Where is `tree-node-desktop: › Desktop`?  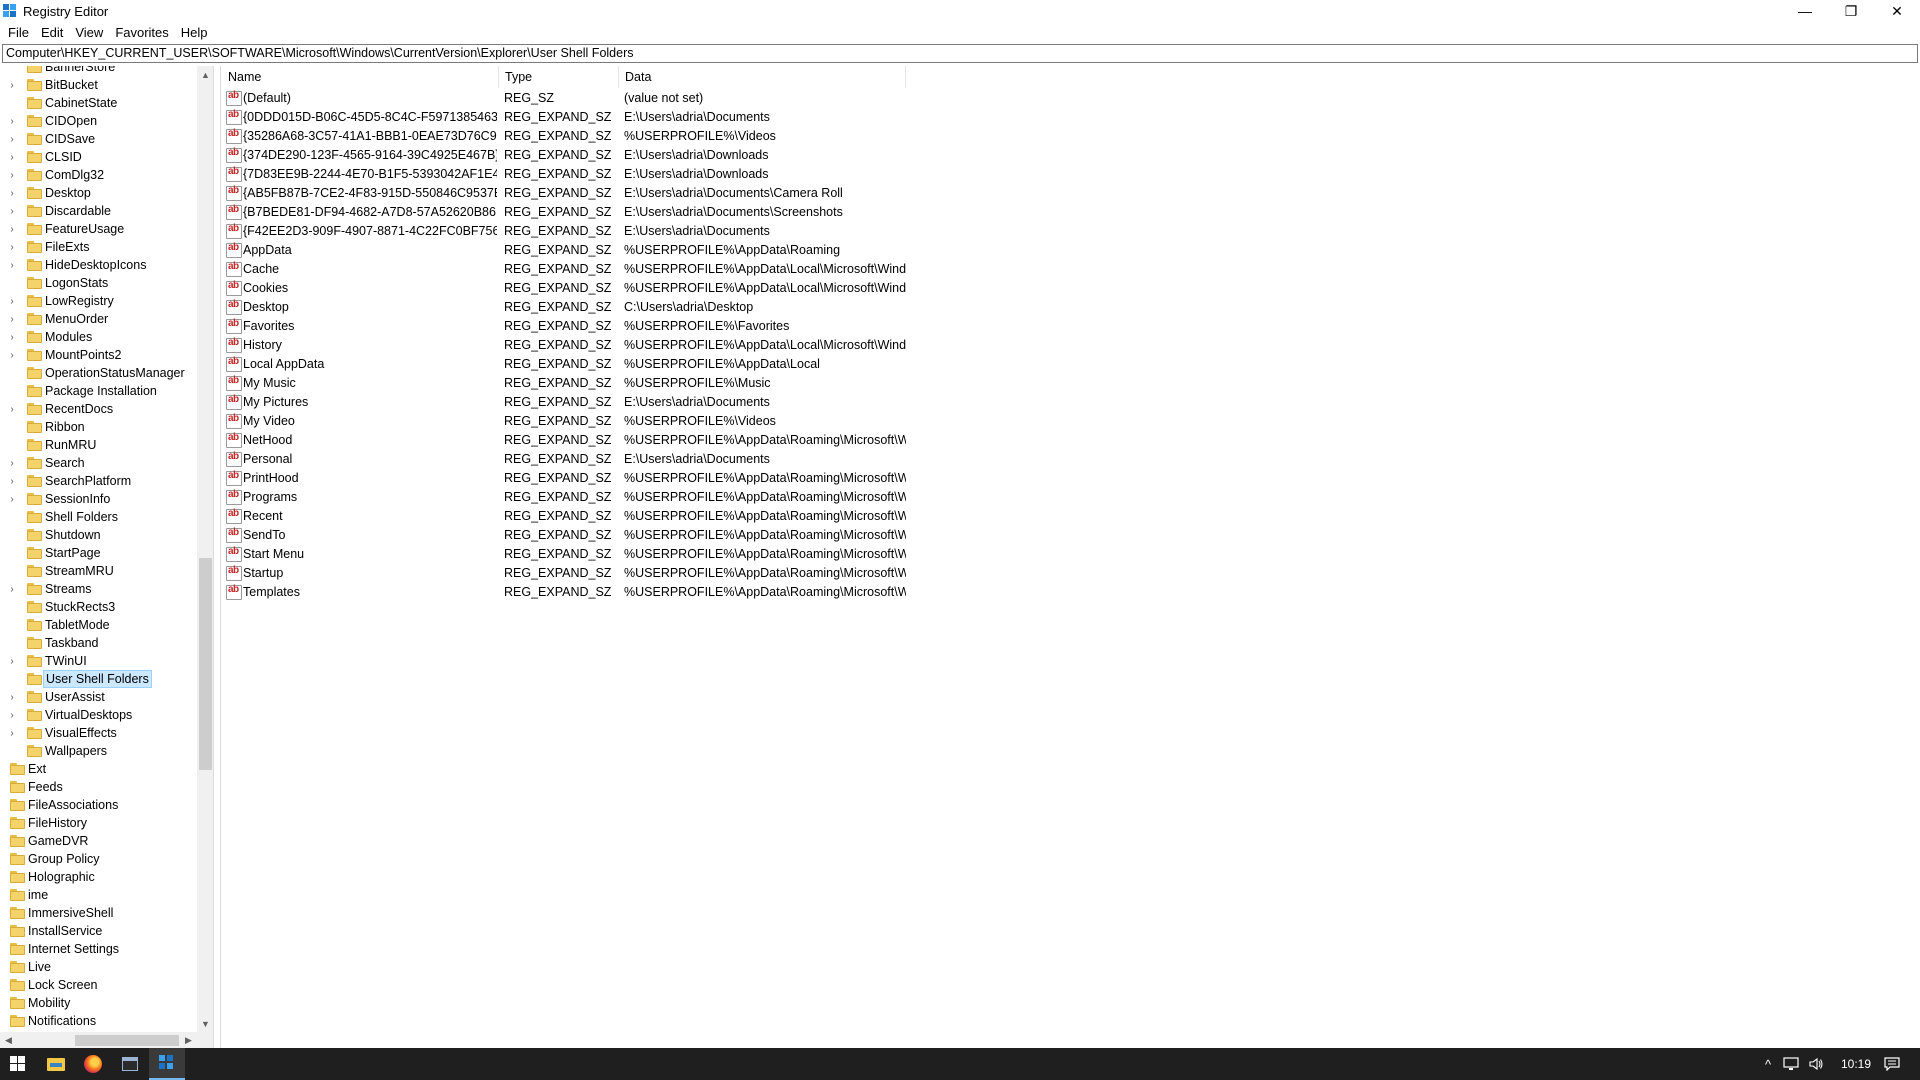 tree-node-desktop: › Desktop is located at coordinates (98, 193).